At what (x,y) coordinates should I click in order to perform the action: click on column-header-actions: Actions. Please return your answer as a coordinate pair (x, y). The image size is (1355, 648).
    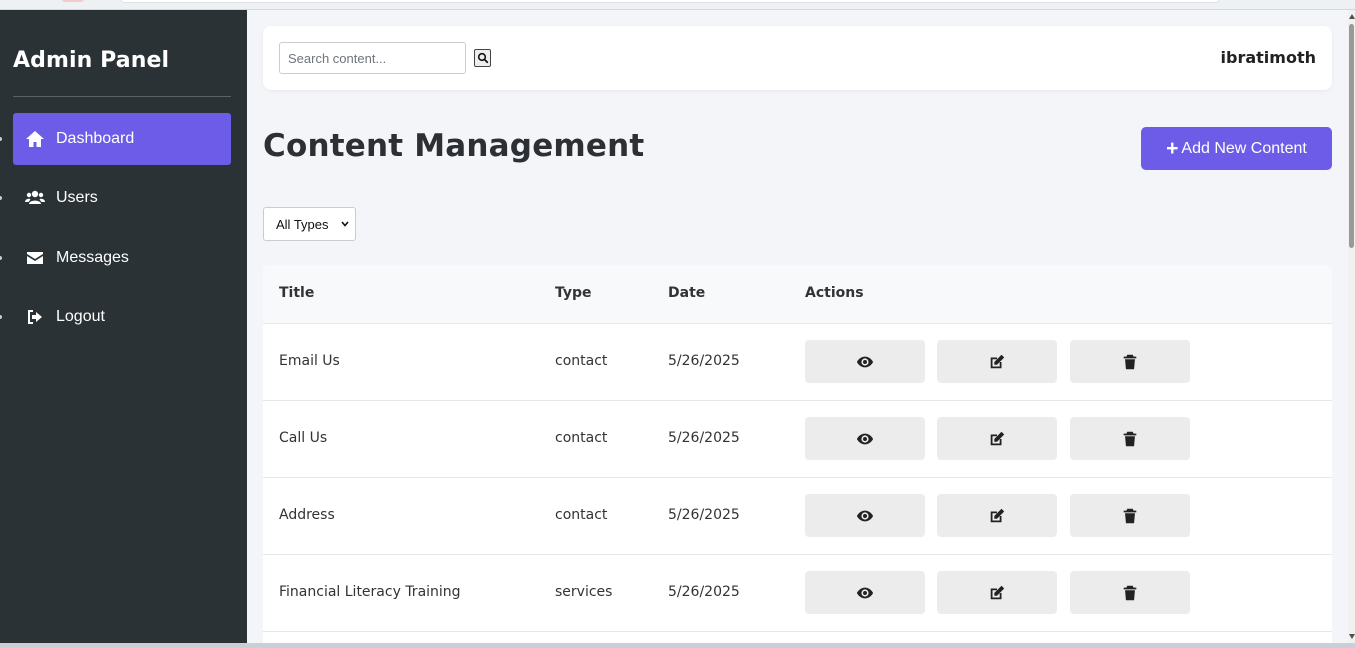
    Looking at the image, I should click on (834, 293).